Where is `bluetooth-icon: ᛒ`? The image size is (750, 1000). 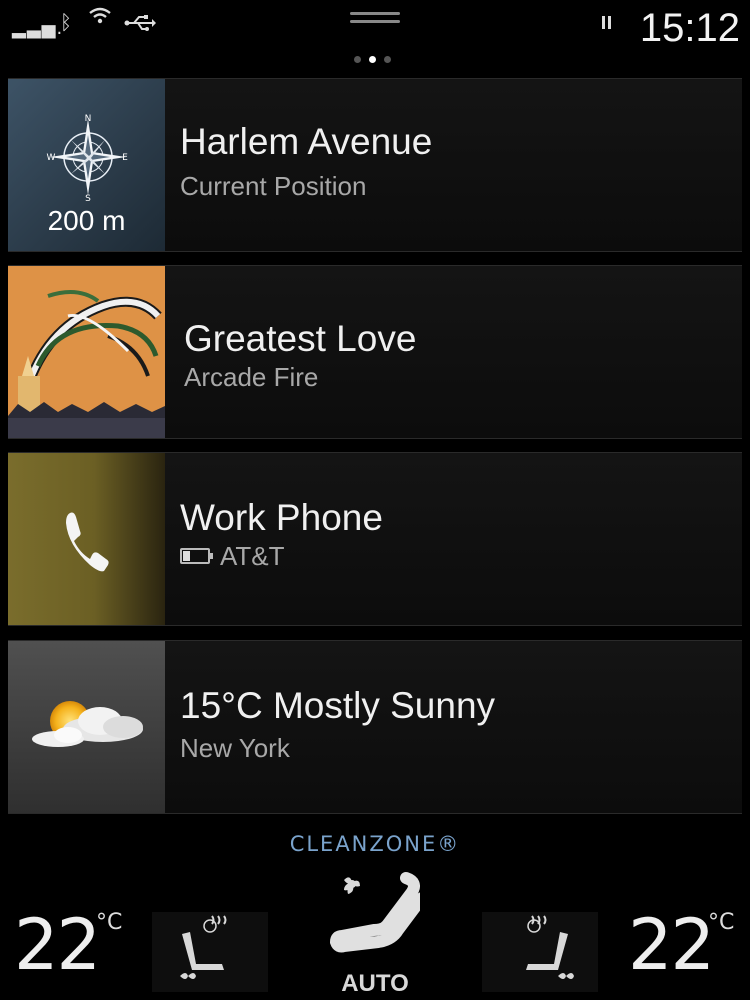
bluetooth-icon: ᛒ is located at coordinates (66, 22).